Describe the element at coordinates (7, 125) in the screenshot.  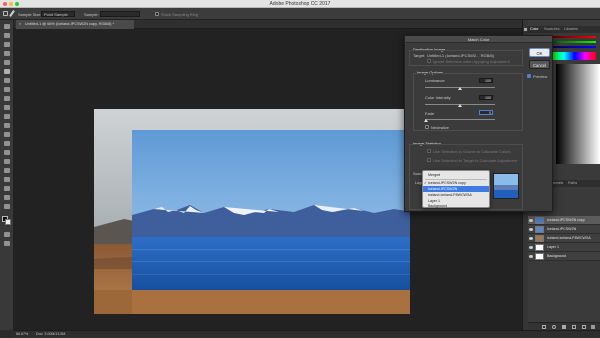
I see `gradient-tool-icon` at that location.